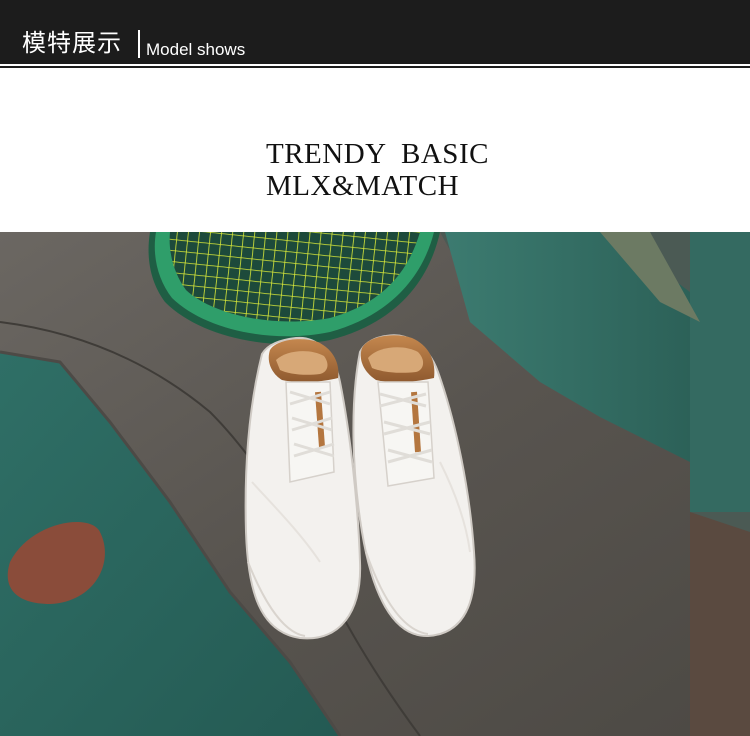  Describe the element at coordinates (375, 34) in the screenshot. I see `header-bar: 模特展示 Model shows` at that location.